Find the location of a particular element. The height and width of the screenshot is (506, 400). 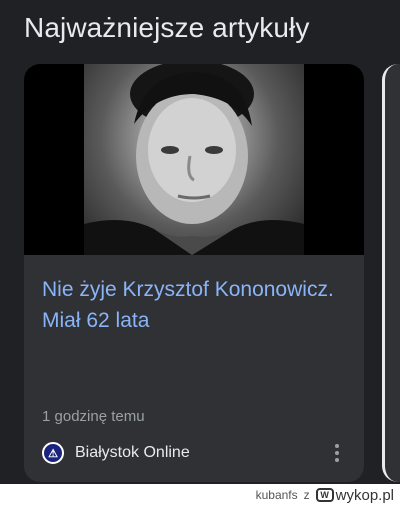

wykop-watermark: kubanfs z W wykop.pl is located at coordinates (325, 495).